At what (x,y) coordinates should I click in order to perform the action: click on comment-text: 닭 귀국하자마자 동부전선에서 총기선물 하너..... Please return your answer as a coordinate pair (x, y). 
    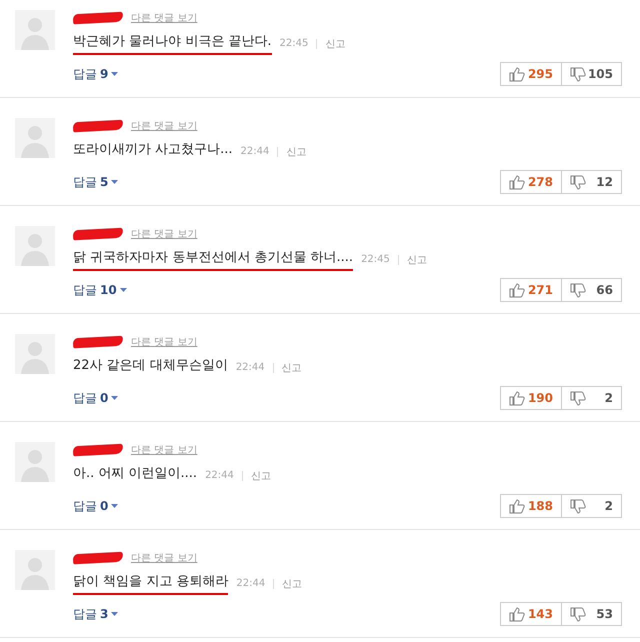
    Looking at the image, I should click on (213, 259).